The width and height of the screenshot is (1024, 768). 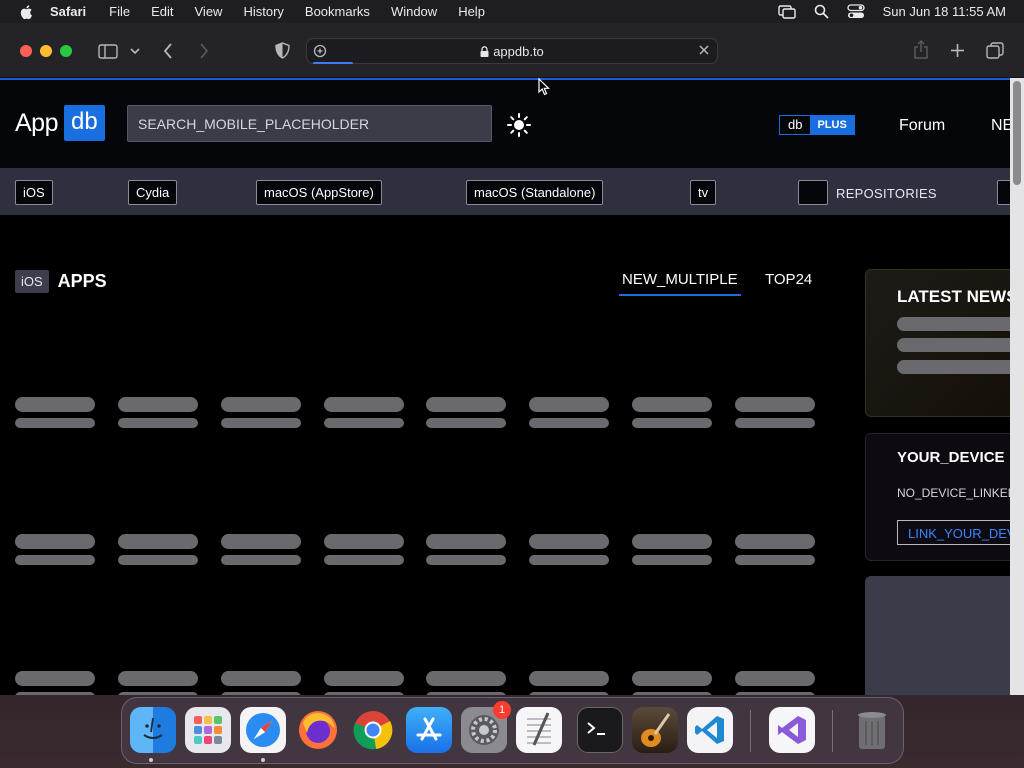 I want to click on apps-platform-badge: iOS, so click(x=32, y=281).